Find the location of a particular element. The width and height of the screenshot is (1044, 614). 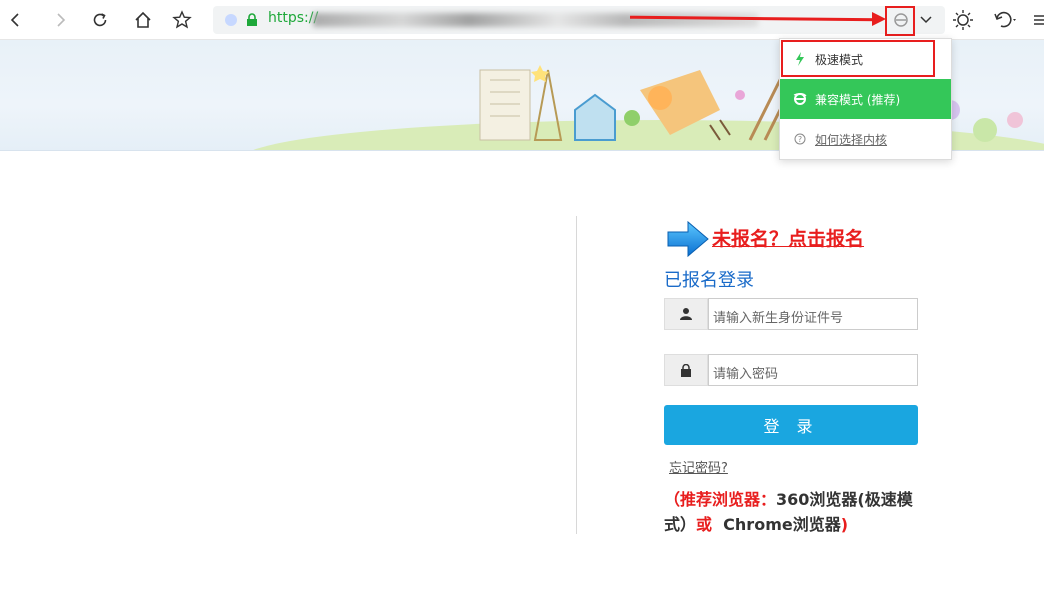

id-number-input is located at coordinates (813, 314).